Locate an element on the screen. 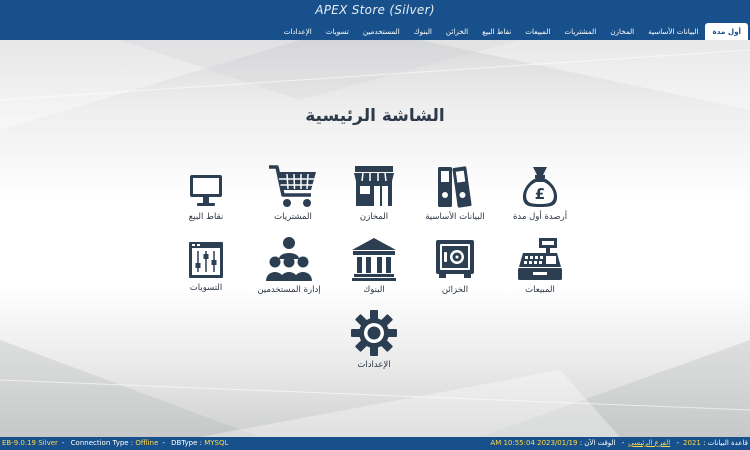  time-label: الوقت الآن : is located at coordinates (597, 443).